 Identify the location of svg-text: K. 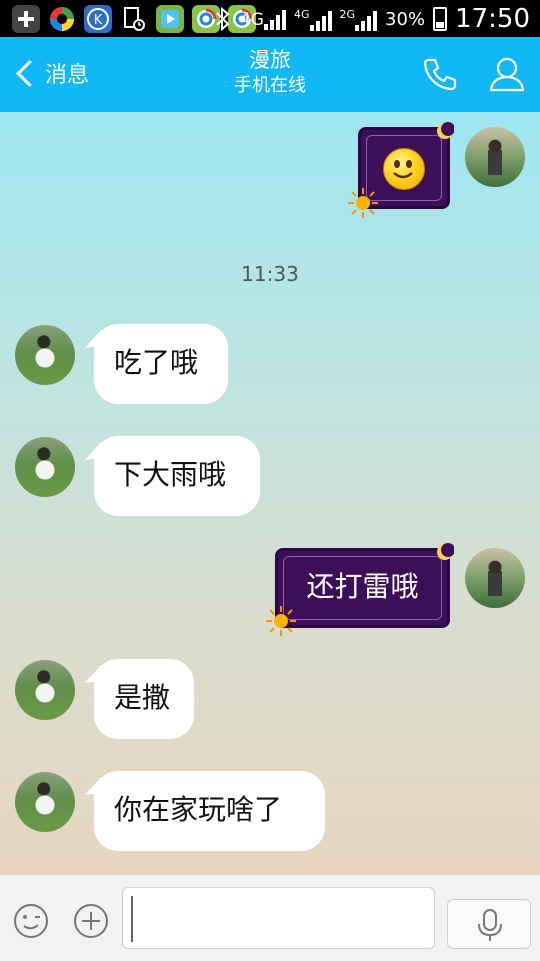
(98, 20).